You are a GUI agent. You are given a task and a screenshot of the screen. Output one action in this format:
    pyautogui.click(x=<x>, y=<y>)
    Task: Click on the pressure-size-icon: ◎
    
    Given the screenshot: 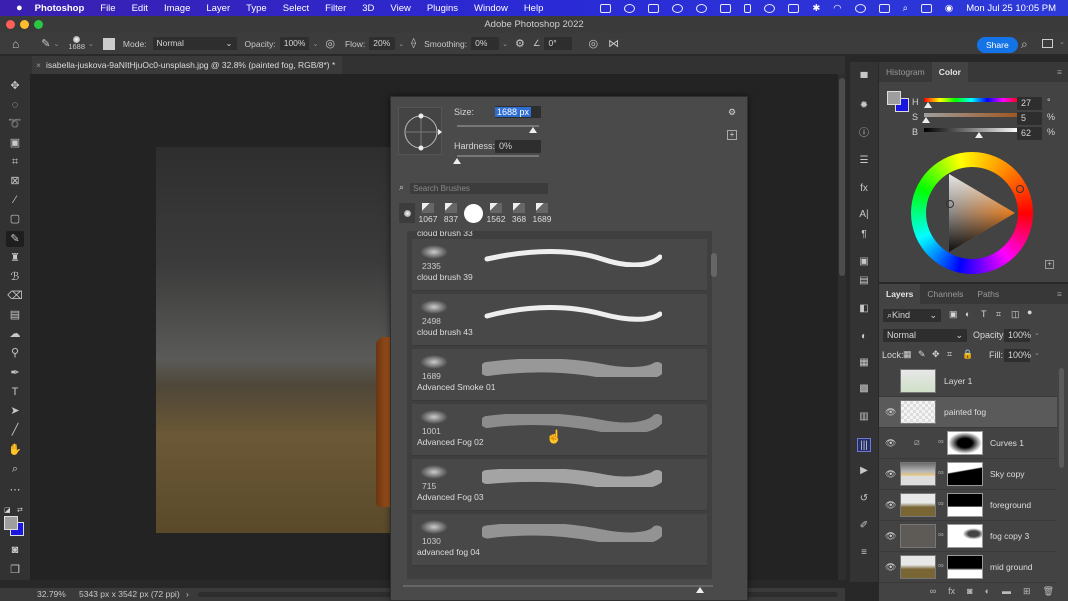 What is the action you would take?
    pyautogui.click(x=593, y=43)
    